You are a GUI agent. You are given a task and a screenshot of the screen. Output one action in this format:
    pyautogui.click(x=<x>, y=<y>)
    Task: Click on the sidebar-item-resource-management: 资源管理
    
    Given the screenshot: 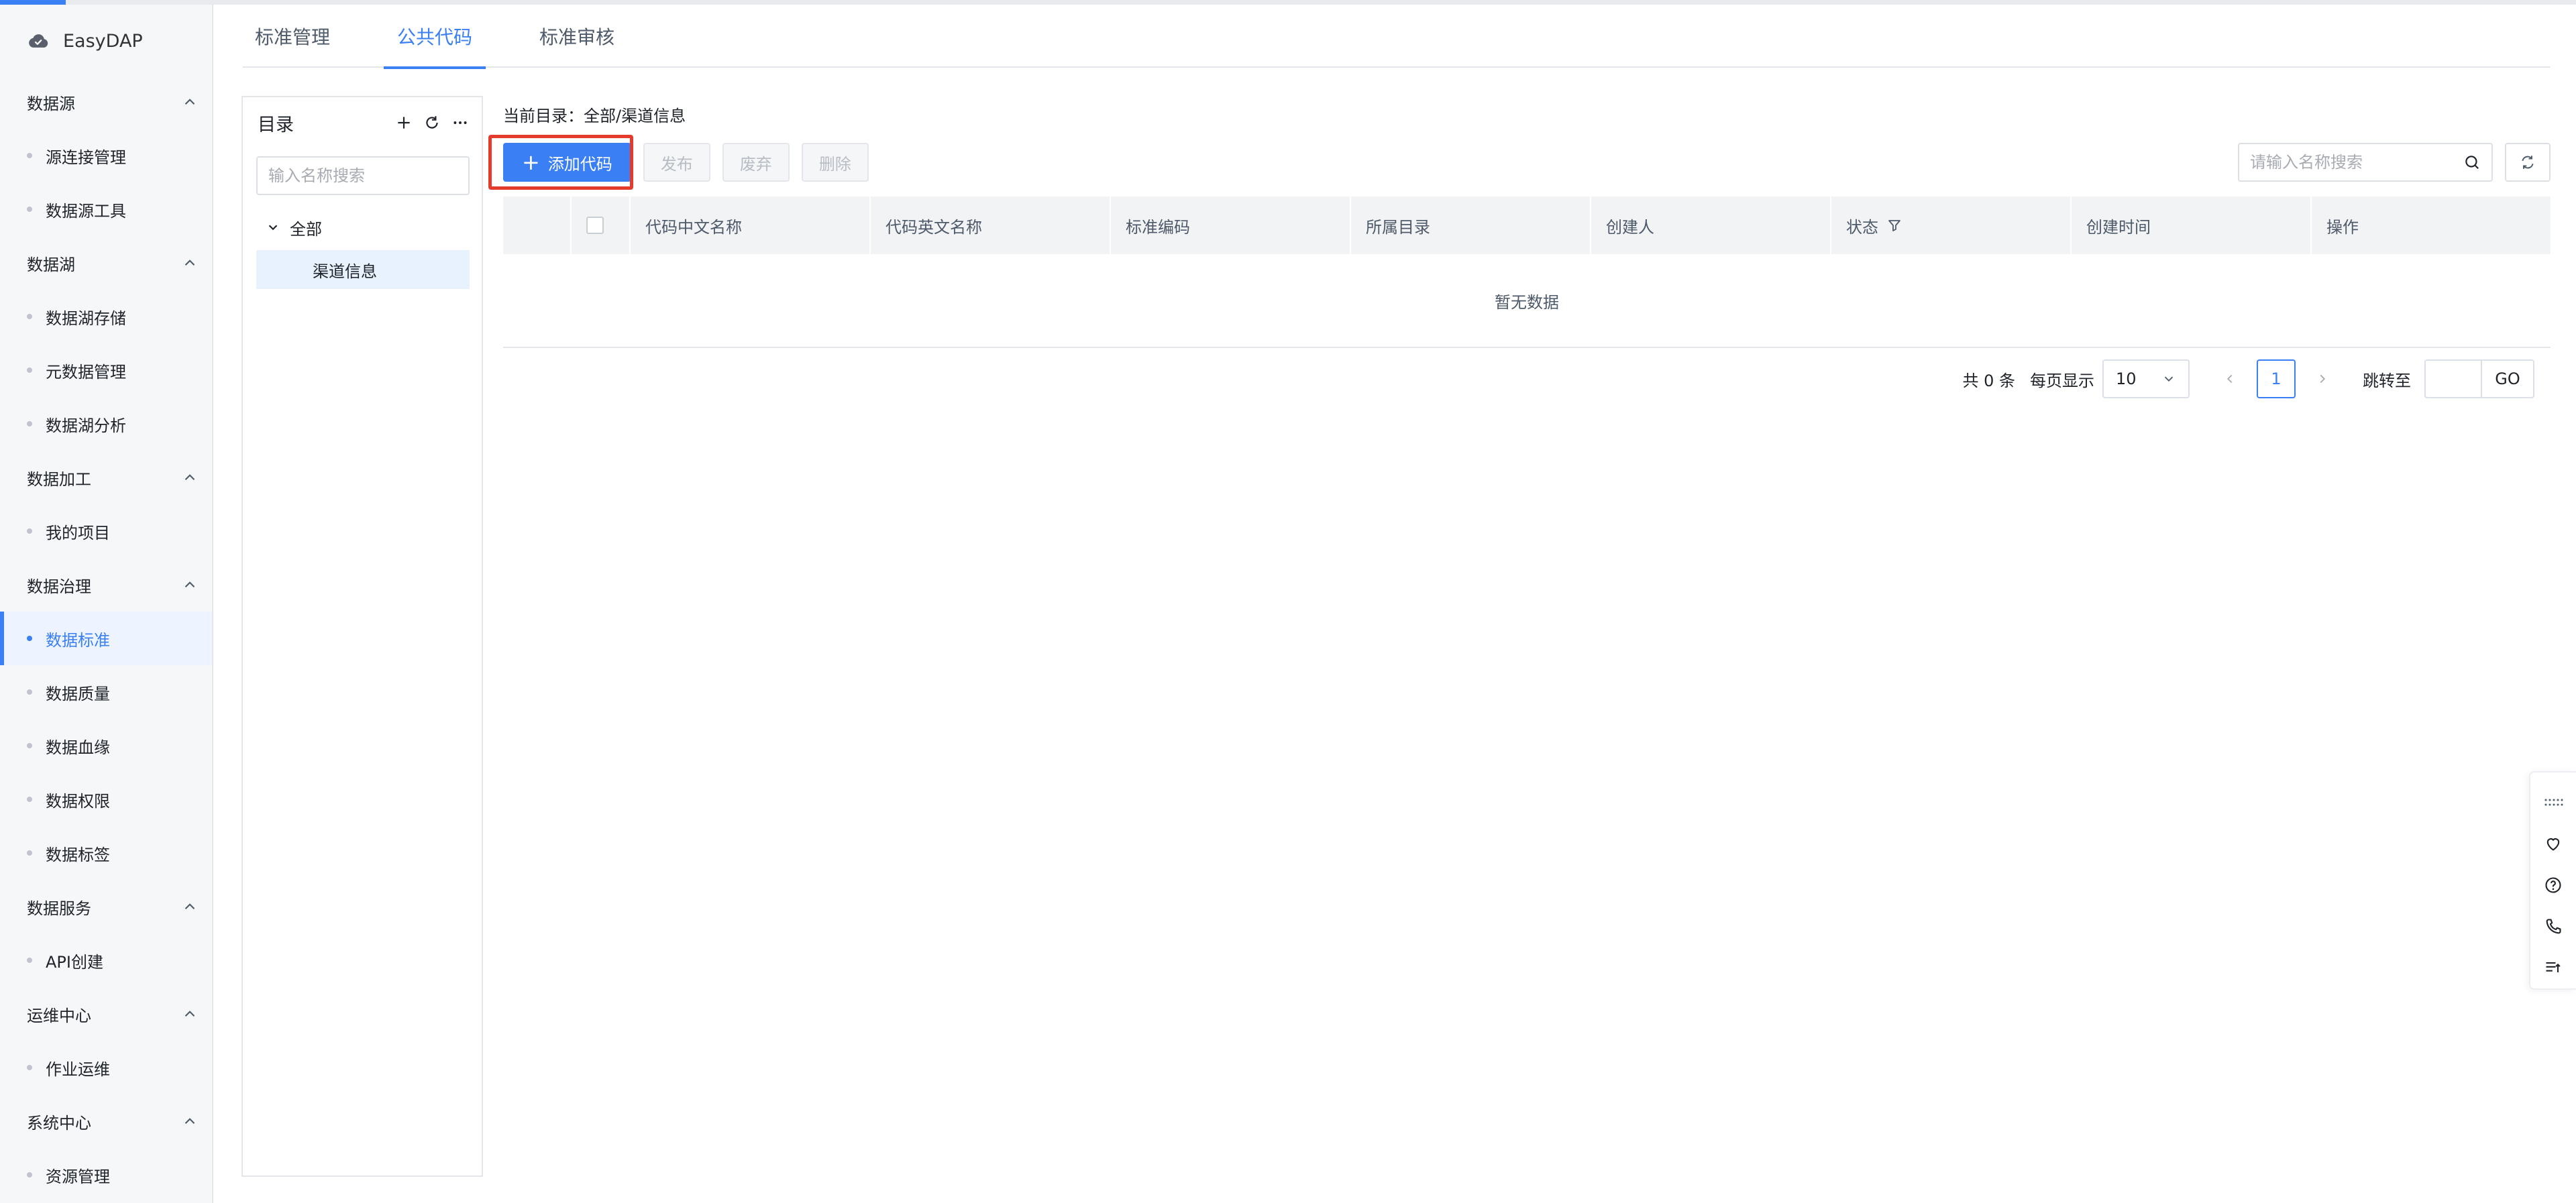 What is the action you would take?
    pyautogui.click(x=106, y=1175)
    